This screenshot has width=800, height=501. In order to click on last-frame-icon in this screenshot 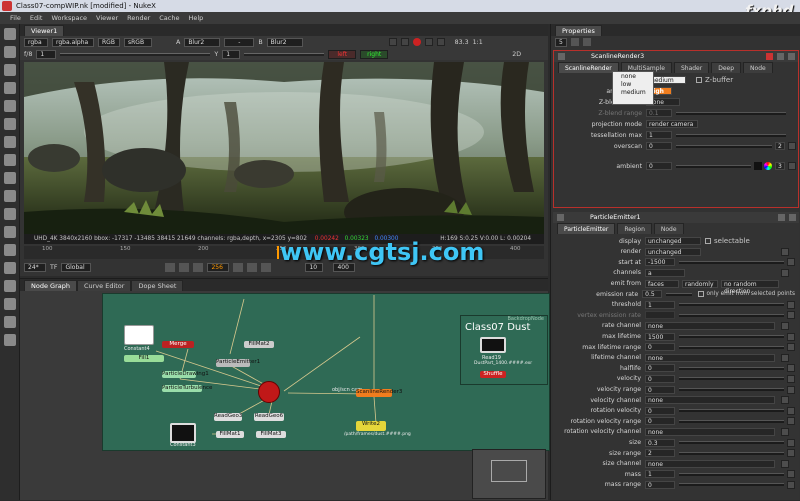, I will do `click(266, 267)`.